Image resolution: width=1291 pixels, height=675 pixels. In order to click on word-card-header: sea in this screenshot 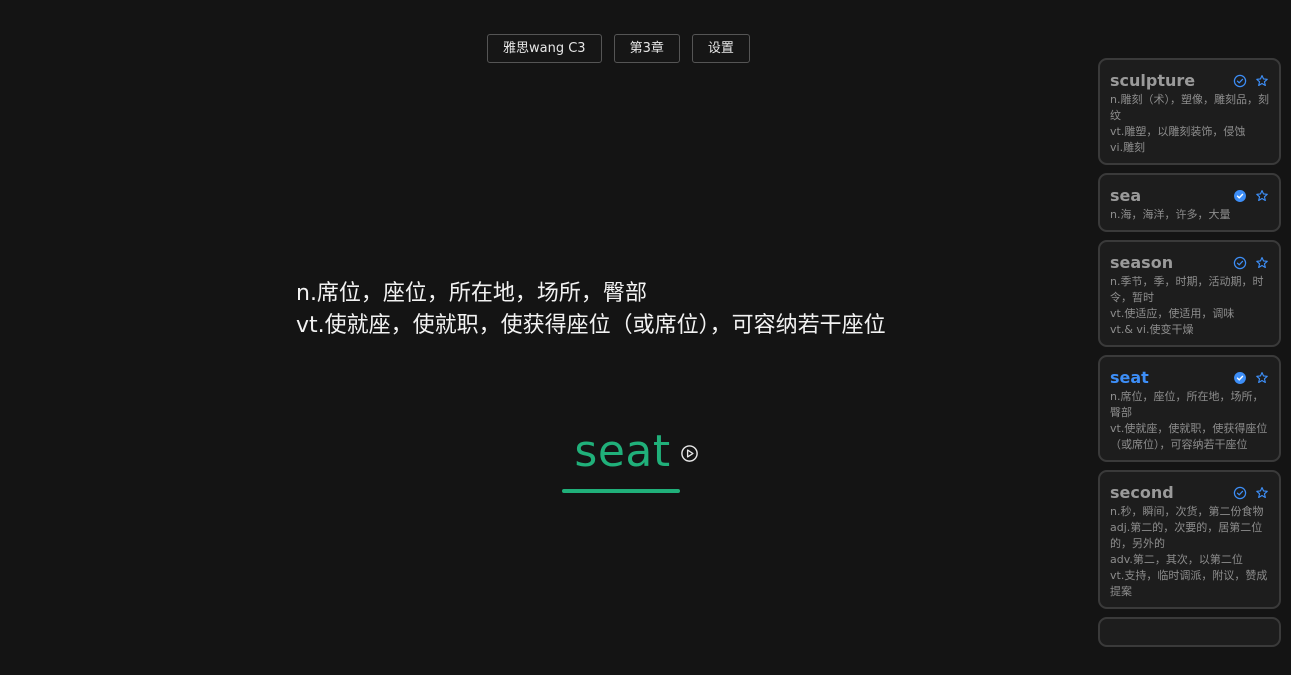, I will do `click(1189, 195)`.